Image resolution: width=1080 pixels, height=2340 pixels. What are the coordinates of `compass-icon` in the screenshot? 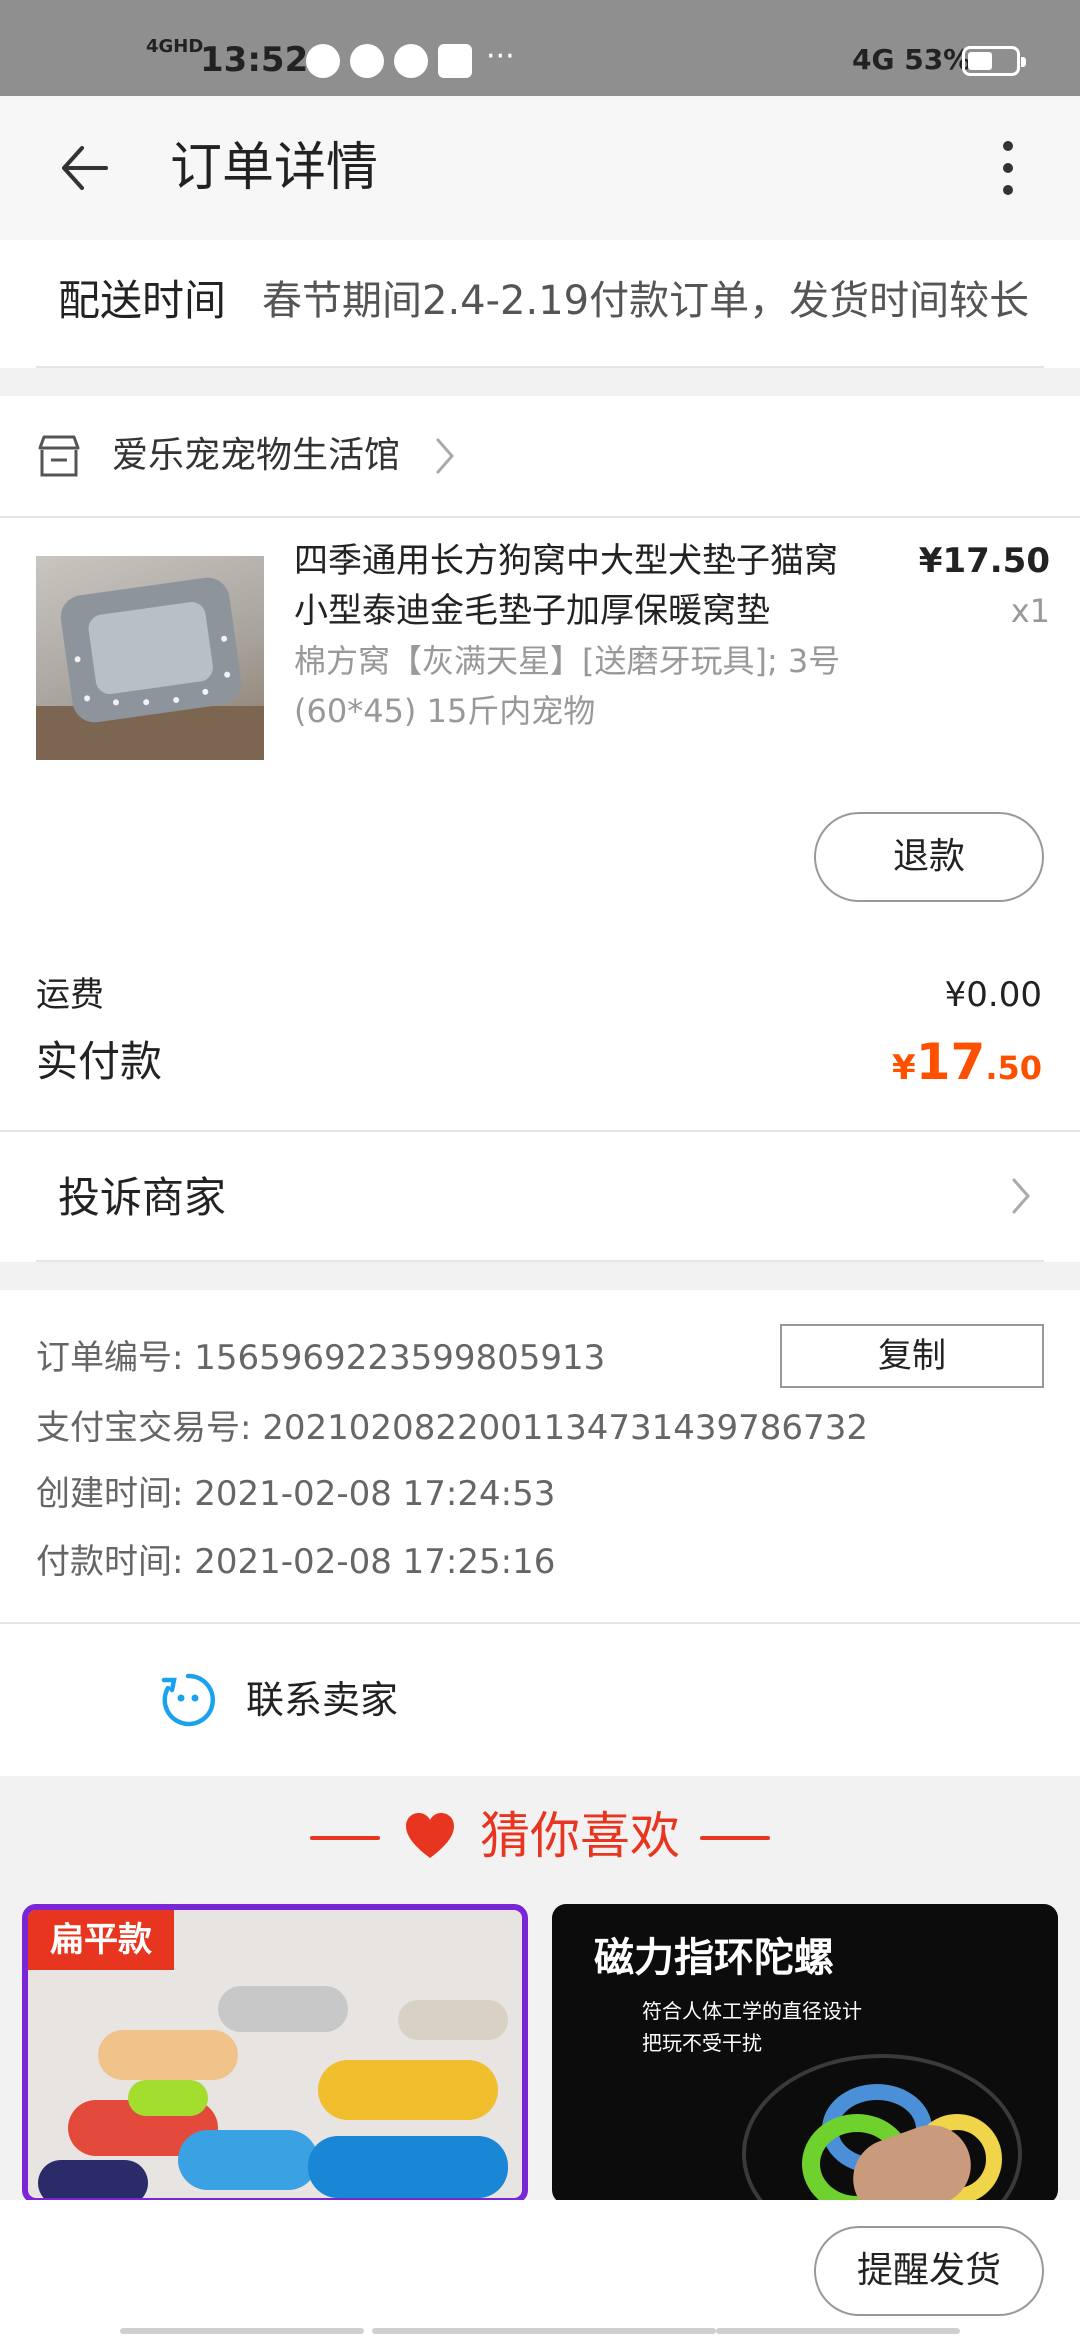 It's located at (367, 61).